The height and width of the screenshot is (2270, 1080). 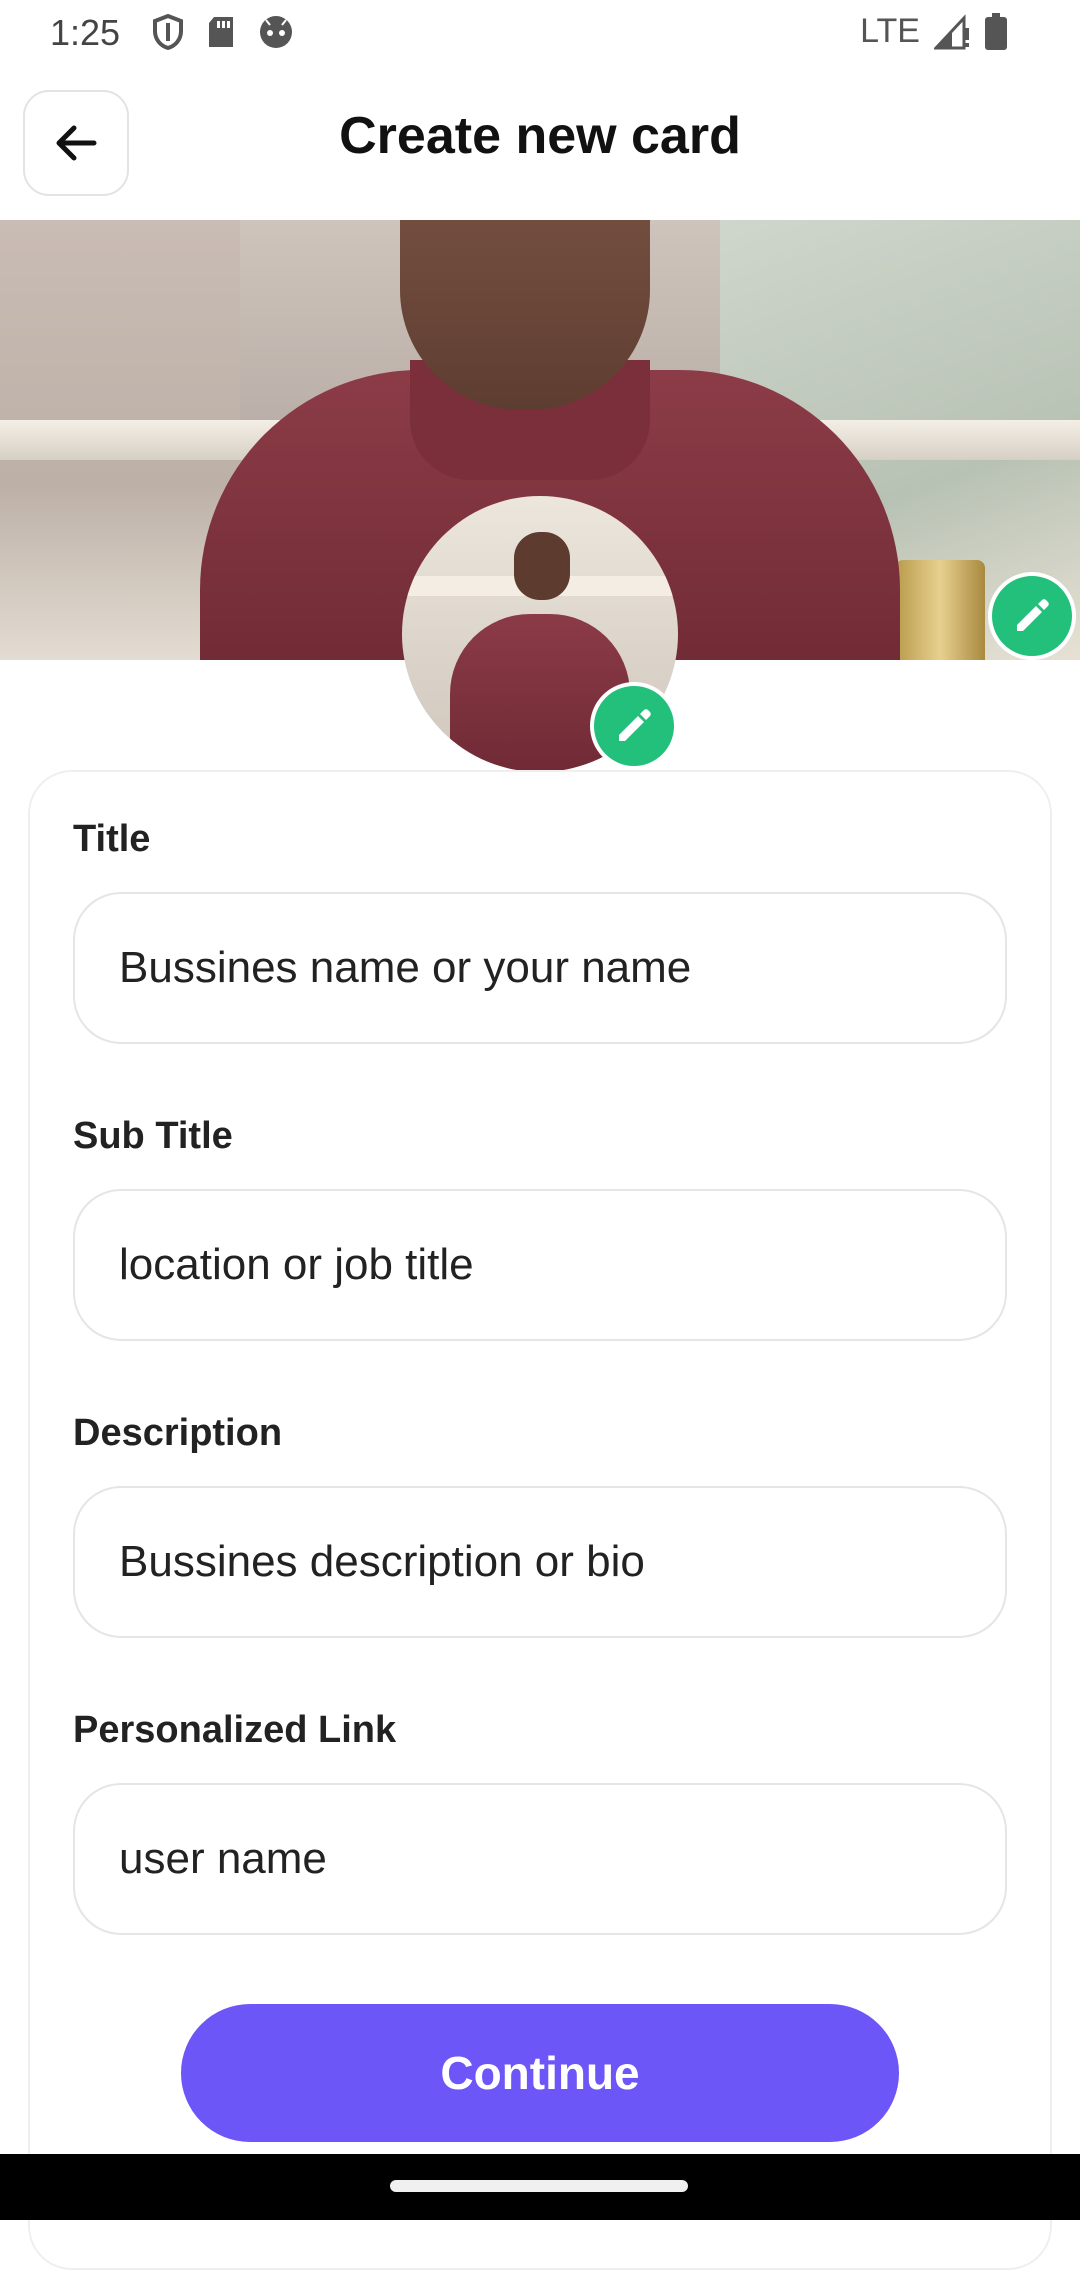 What do you see at coordinates (540, 1562) in the screenshot?
I see `description-input` at bounding box center [540, 1562].